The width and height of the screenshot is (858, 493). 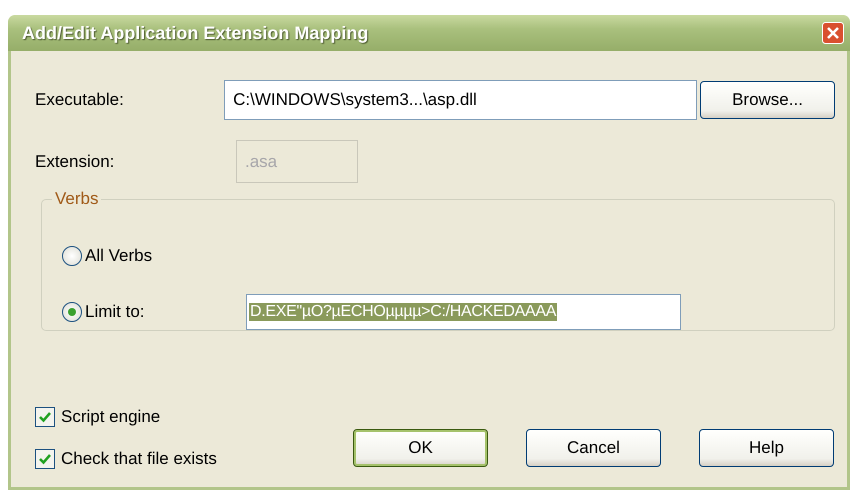 What do you see at coordinates (593, 448) in the screenshot?
I see `dialog-button: Cancel` at bounding box center [593, 448].